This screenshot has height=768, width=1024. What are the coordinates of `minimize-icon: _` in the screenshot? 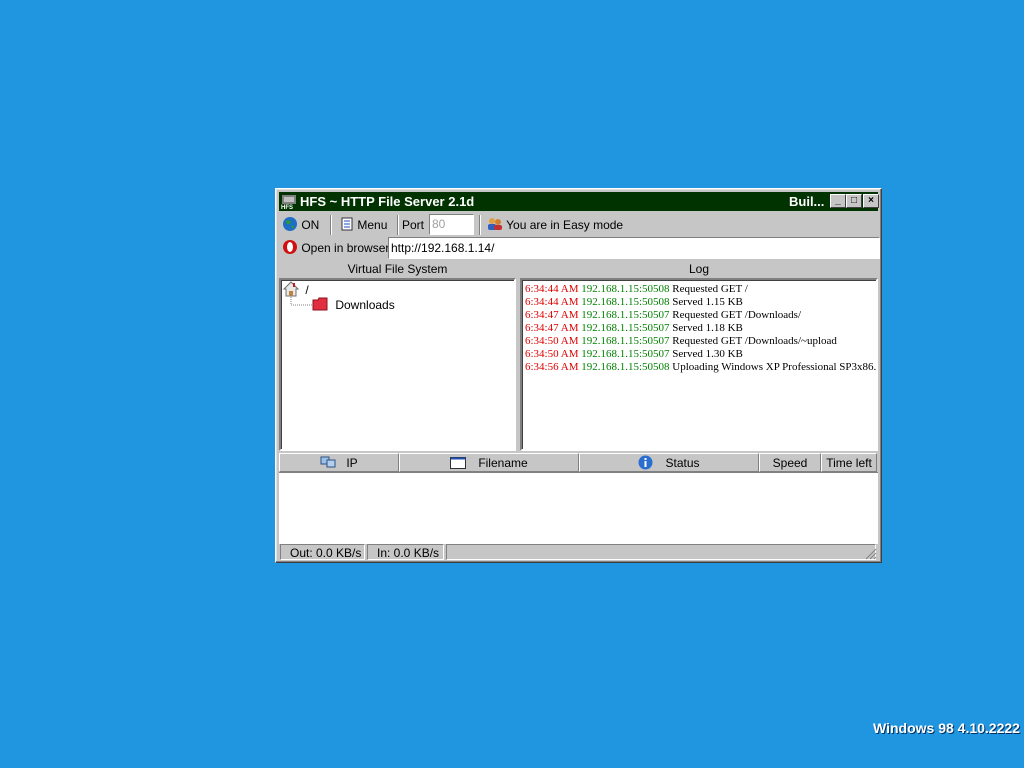 It's located at (838, 200).